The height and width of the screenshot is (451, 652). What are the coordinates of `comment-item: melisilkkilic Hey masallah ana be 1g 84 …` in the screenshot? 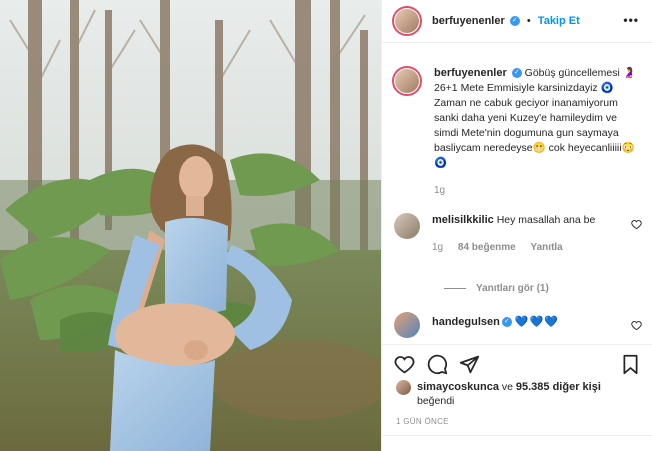 It's located at (518, 234).